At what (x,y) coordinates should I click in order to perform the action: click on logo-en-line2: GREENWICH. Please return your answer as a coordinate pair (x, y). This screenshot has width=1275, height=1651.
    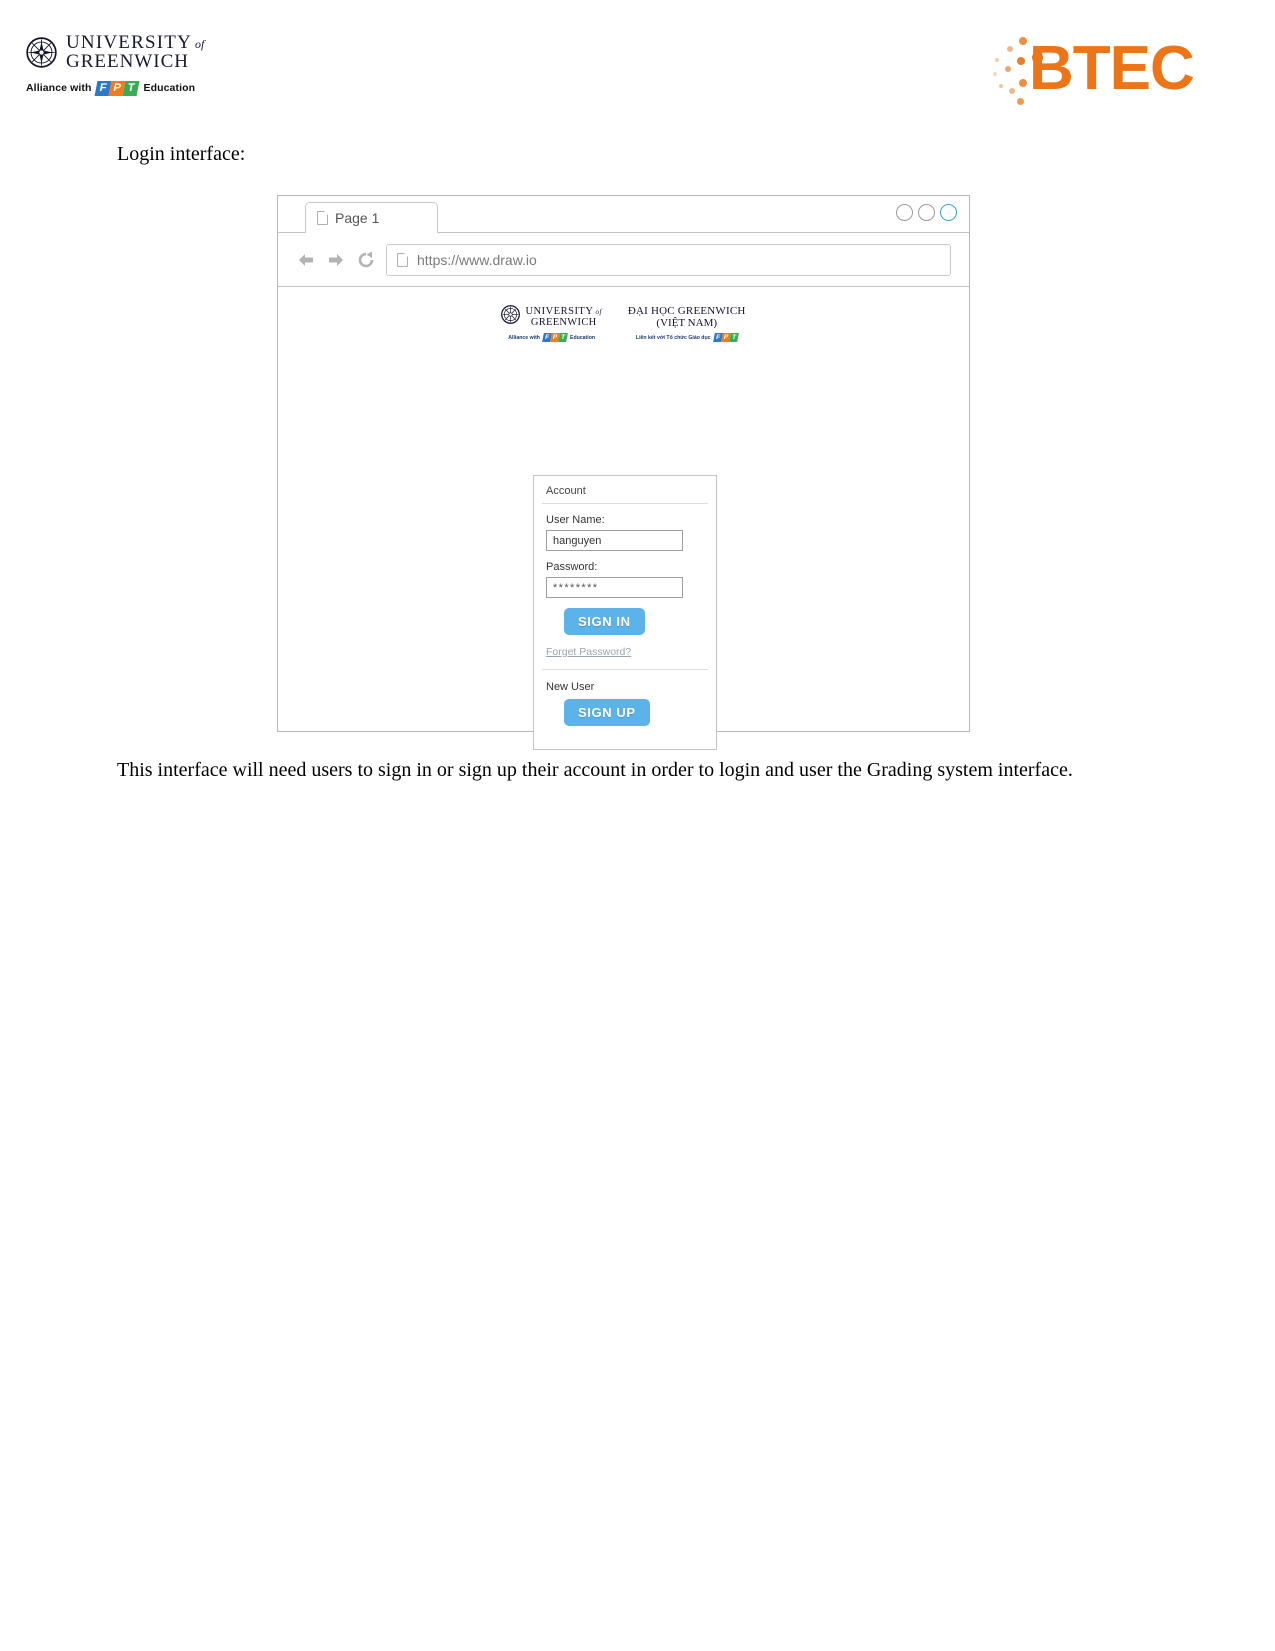
    Looking at the image, I should click on (563, 322).